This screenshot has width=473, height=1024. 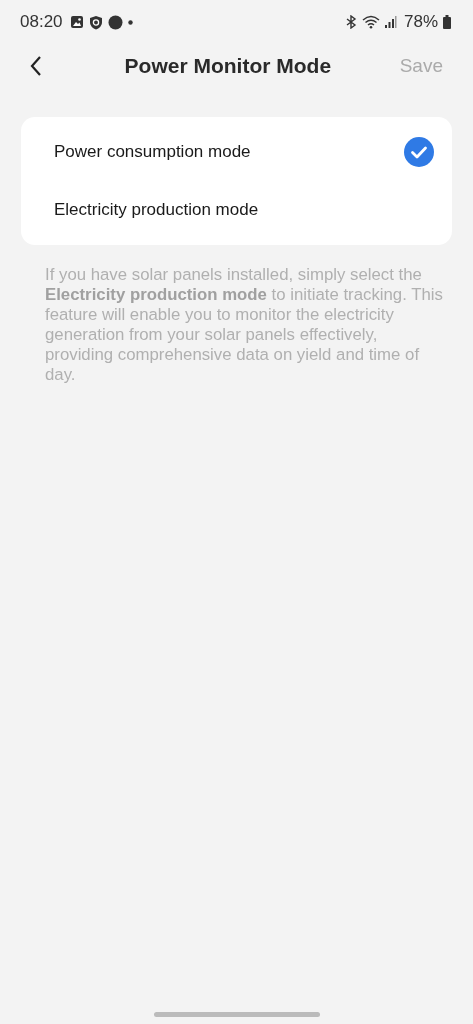 I want to click on signal-icon, so click(x=390, y=22).